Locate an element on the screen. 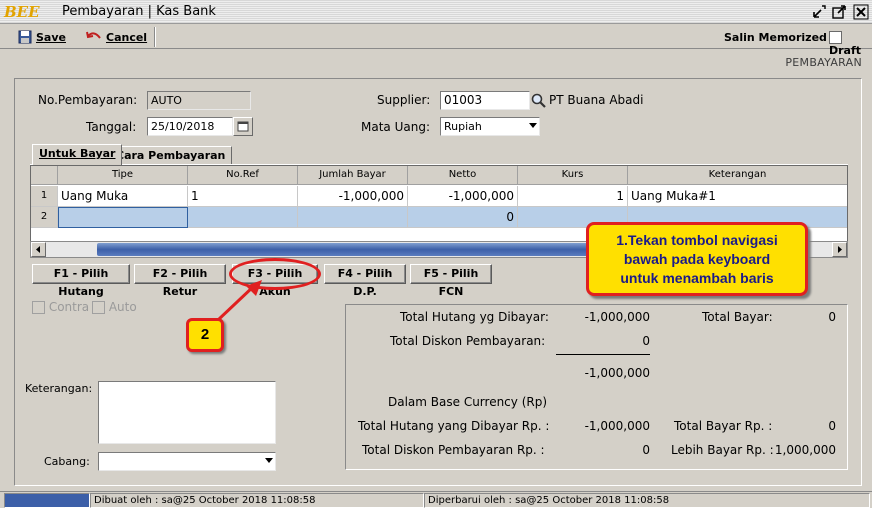  grid-header-kurs: Kurs is located at coordinates (573, 175).